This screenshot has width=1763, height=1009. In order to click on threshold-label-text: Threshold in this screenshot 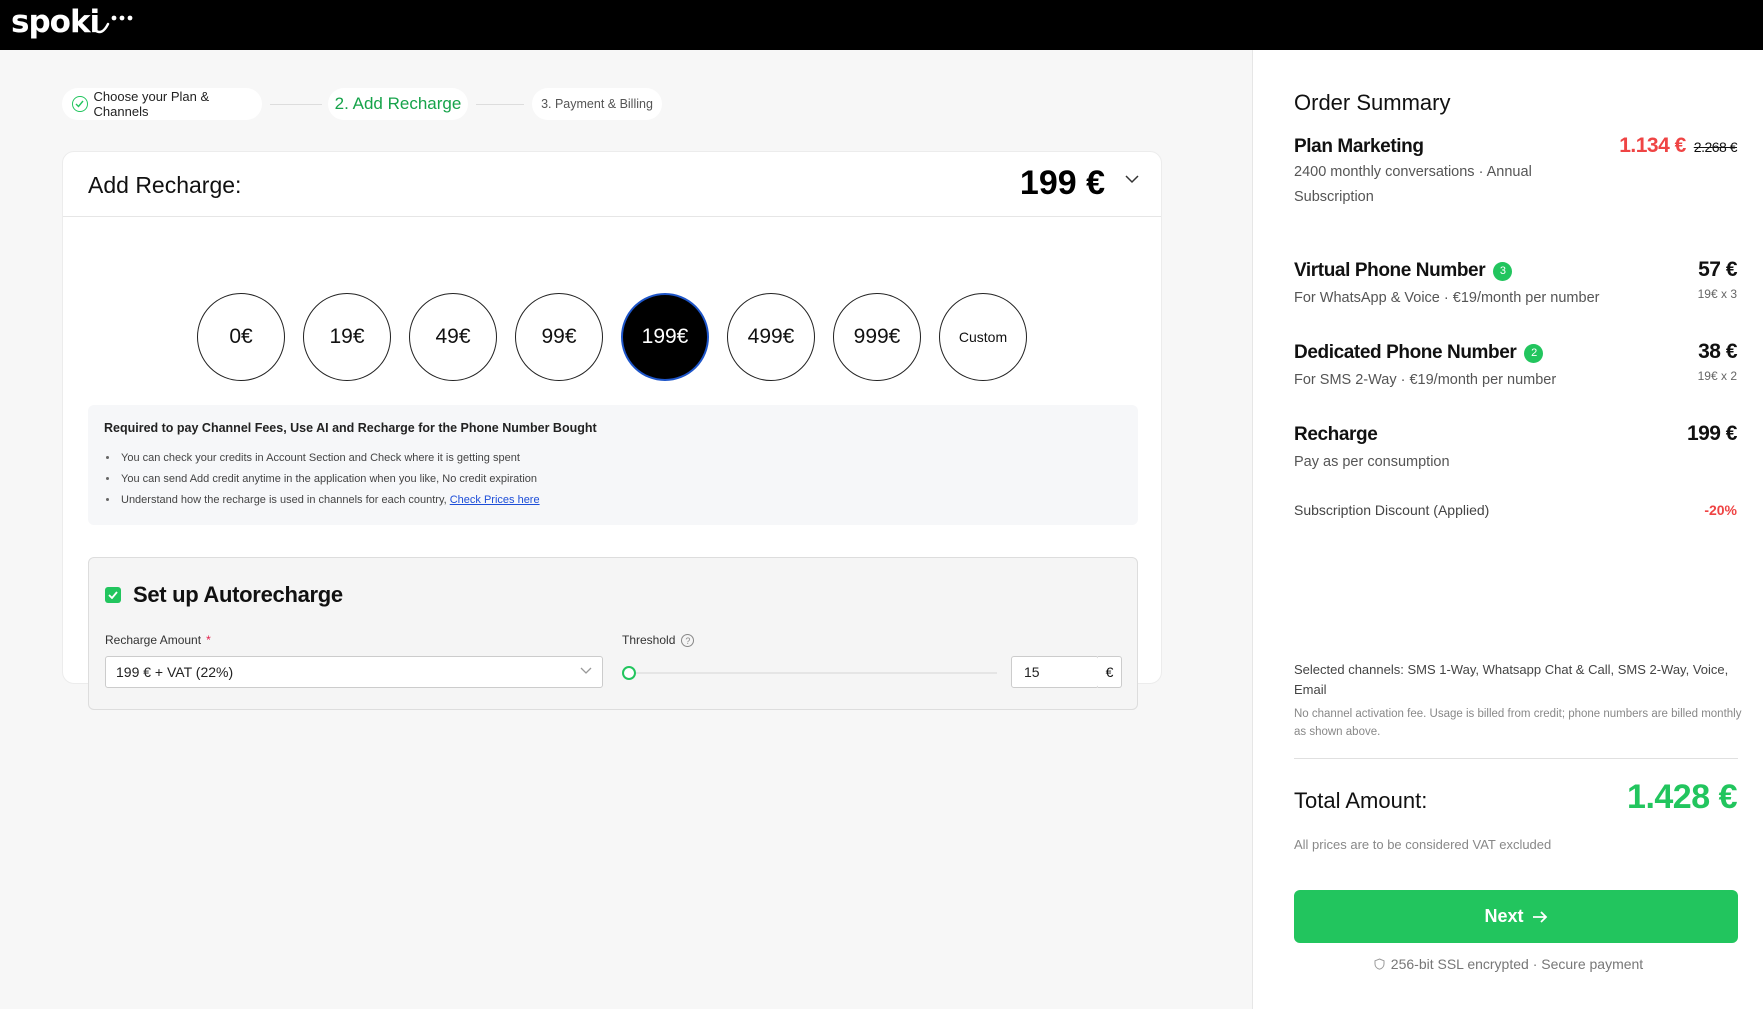, I will do `click(649, 640)`.